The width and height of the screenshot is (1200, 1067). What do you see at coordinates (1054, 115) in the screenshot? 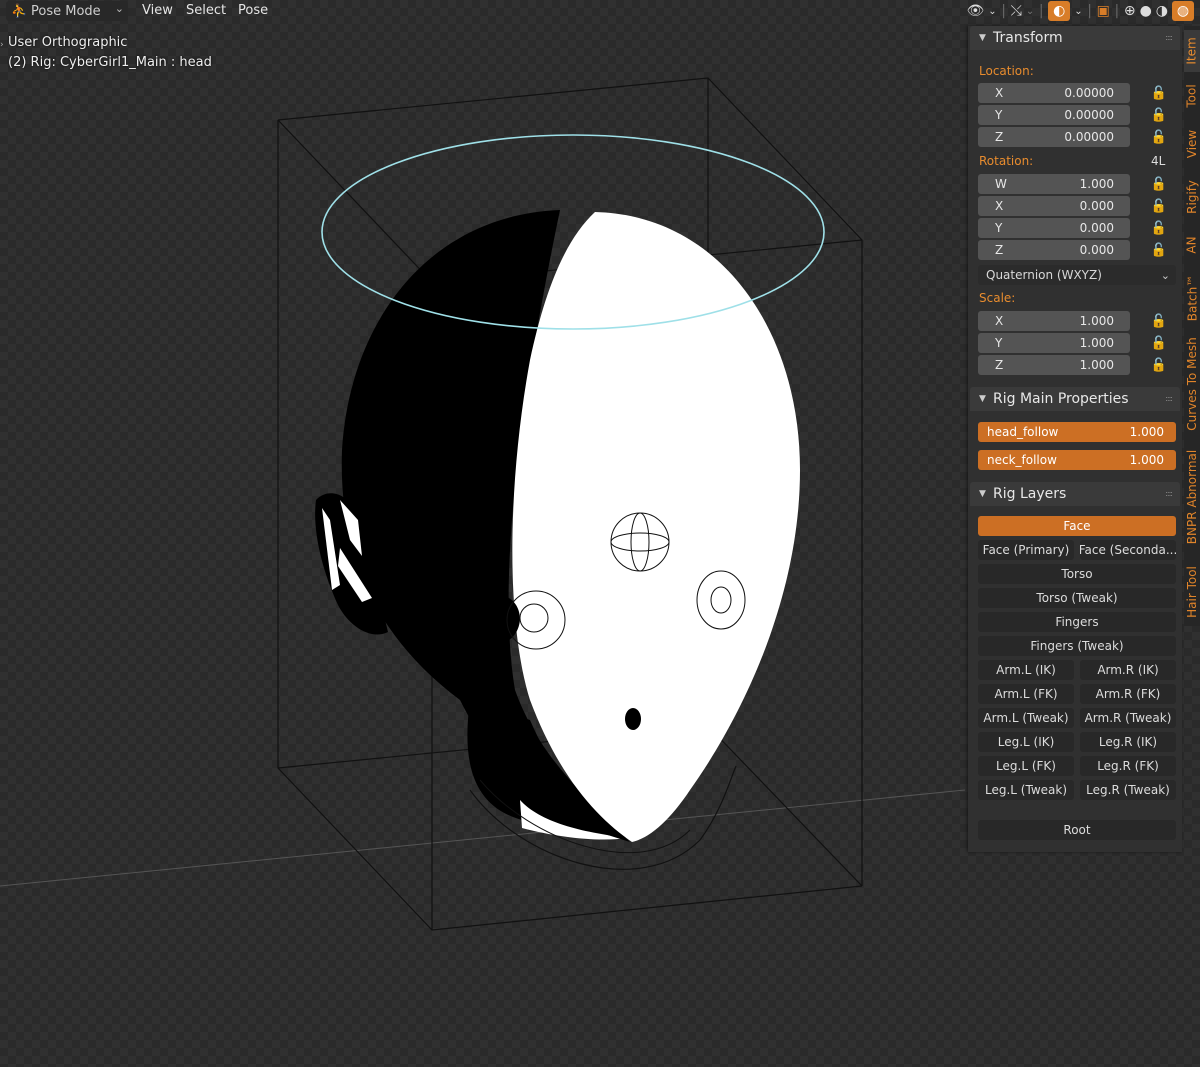
I see `location-y-field: Y 0.00000` at bounding box center [1054, 115].